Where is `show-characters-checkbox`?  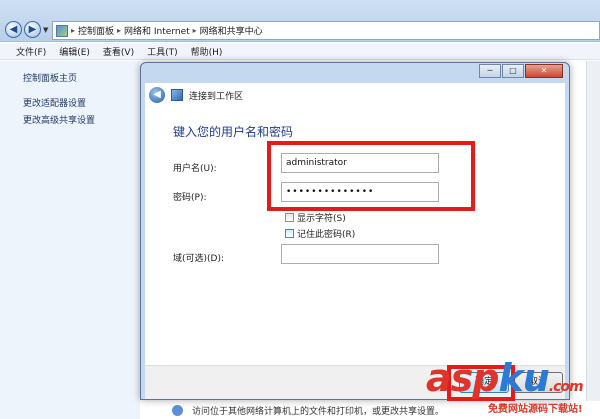 show-characters-checkbox is located at coordinates (289, 217).